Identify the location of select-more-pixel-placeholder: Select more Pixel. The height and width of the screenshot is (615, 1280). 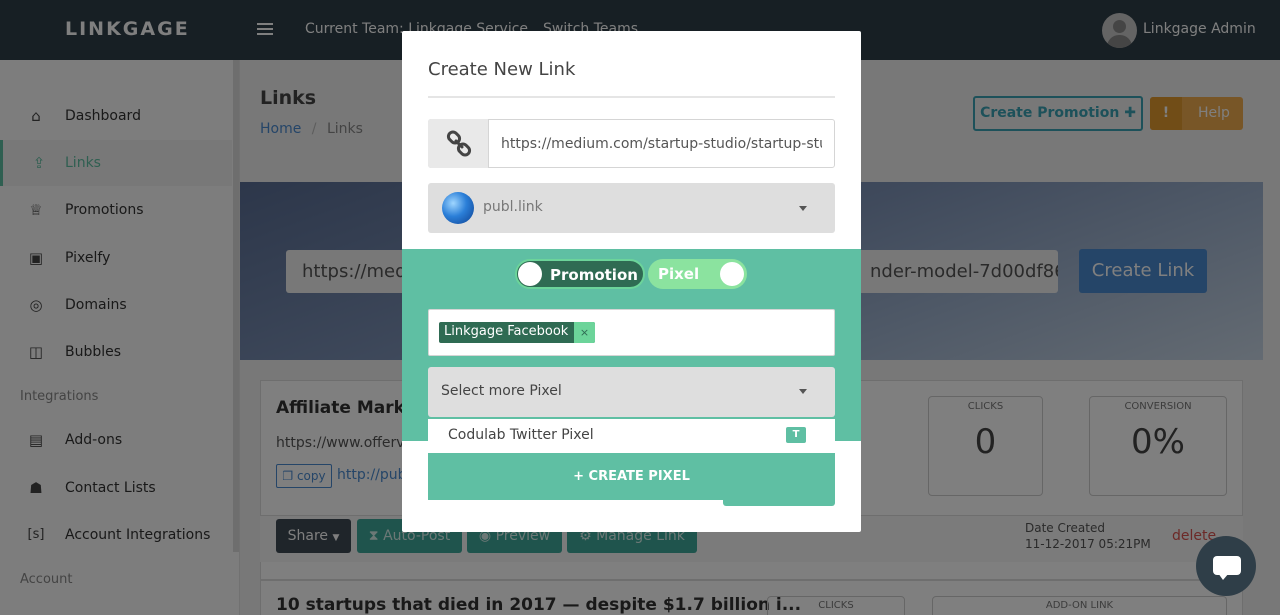
(501, 391).